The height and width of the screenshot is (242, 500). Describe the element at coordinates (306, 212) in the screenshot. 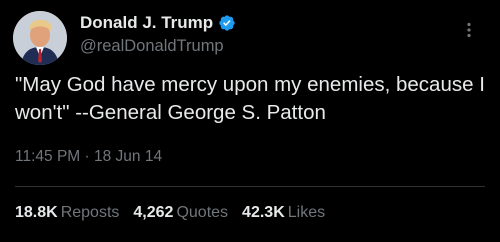

I see `likes-label: Likes` at that location.